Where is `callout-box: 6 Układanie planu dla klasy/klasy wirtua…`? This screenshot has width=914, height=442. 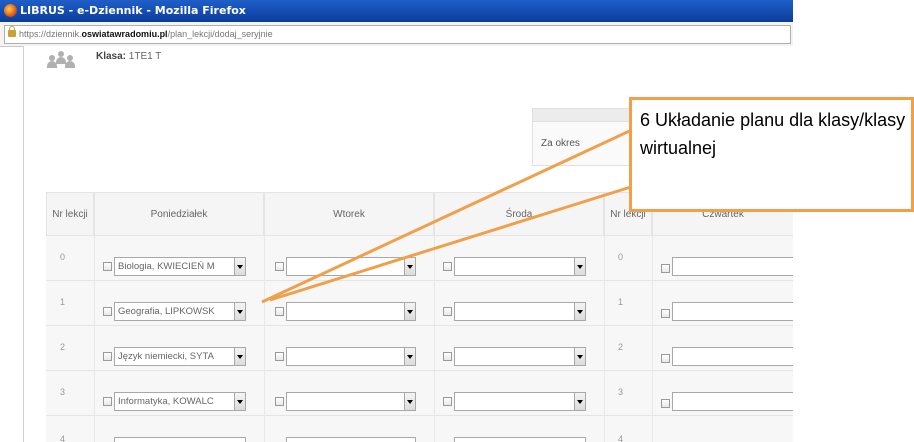
callout-box: 6 Układanie planu dla klasy/klasy wirtua… is located at coordinates (771, 154).